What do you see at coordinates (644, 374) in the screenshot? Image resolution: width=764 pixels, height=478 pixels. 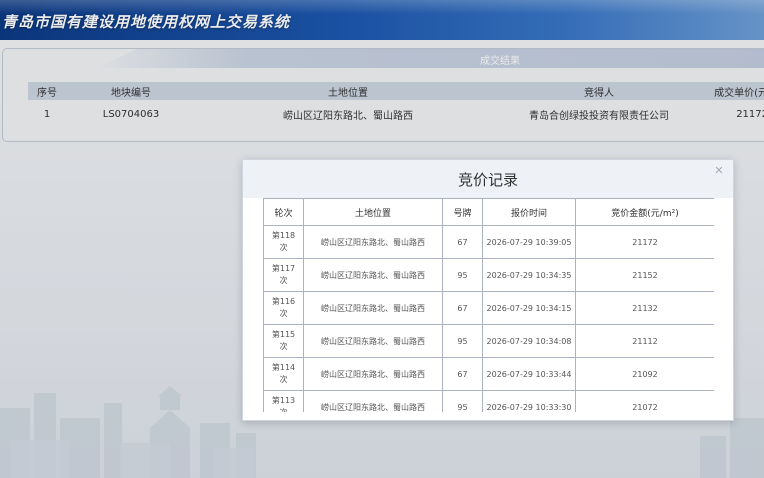 I see `bid-cell-amount: 21092` at bounding box center [644, 374].